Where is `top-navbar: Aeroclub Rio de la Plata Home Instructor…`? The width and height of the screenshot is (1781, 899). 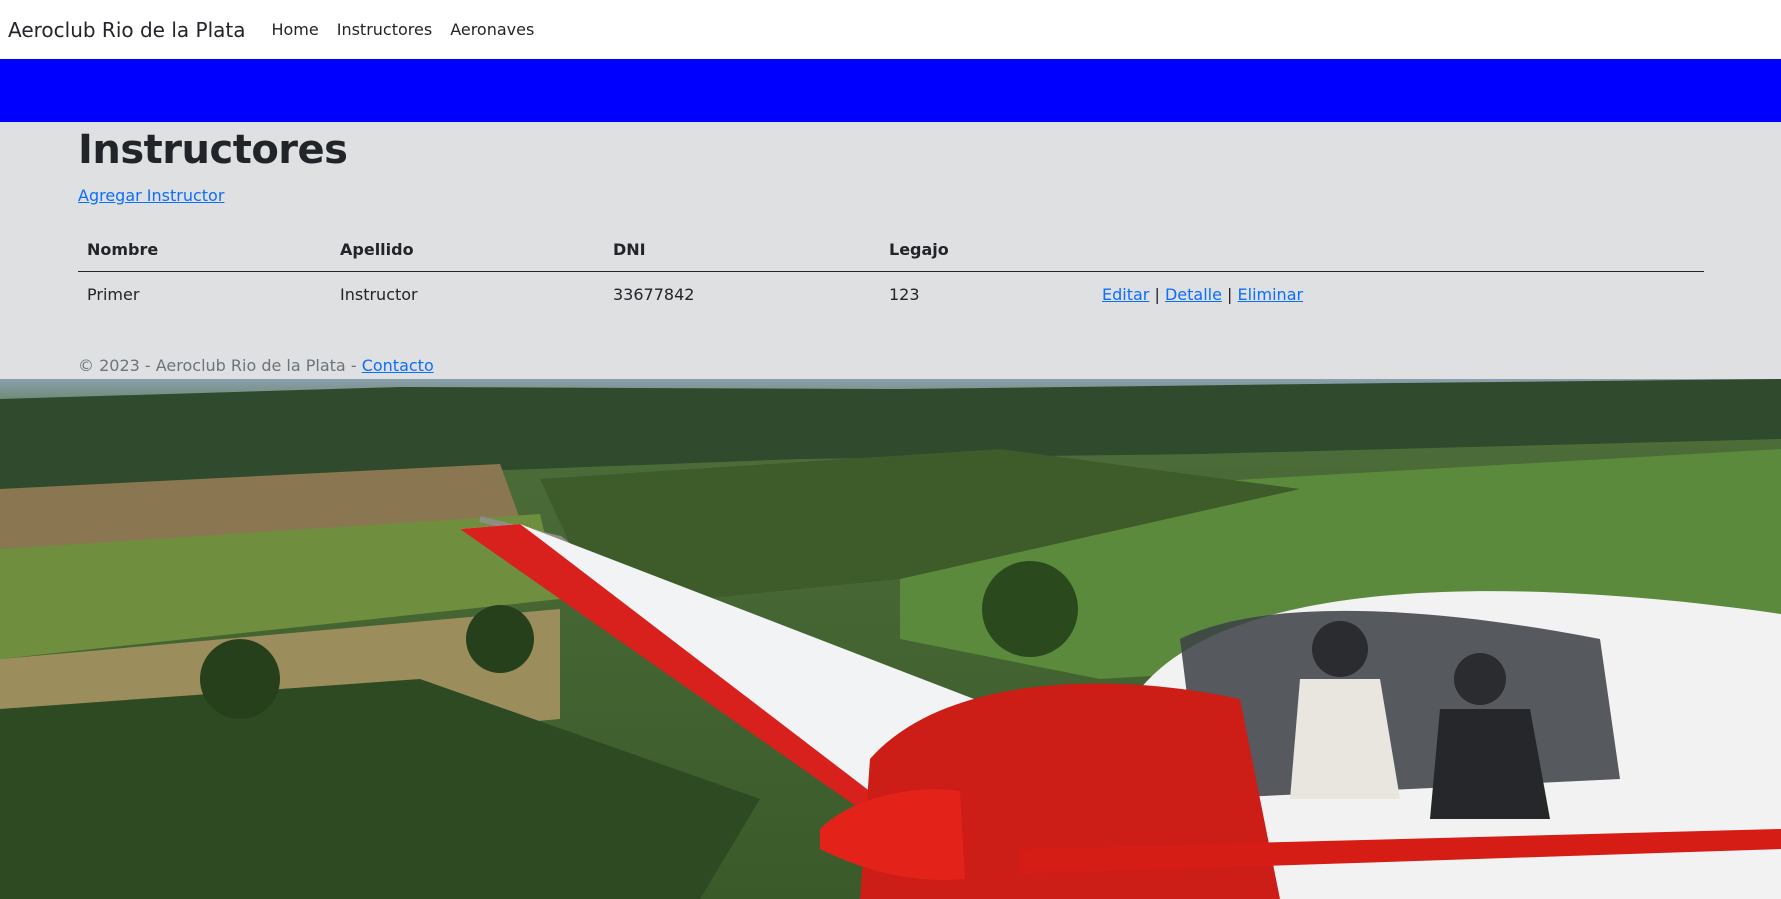
top-navbar: Aeroclub Rio de la Plata Home Instructor… is located at coordinates (890, 29).